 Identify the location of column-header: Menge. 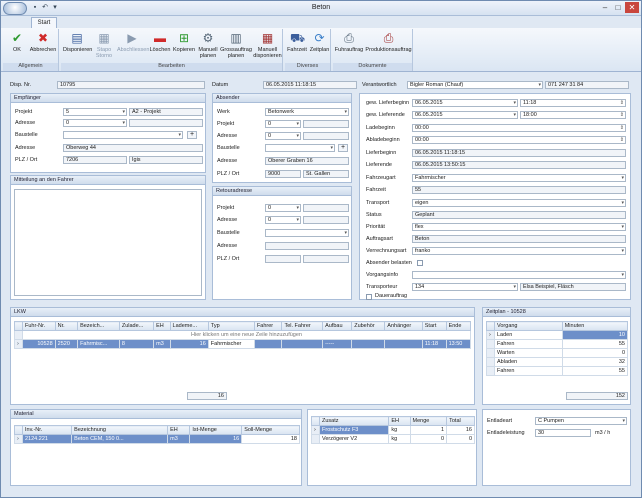
(428, 421).